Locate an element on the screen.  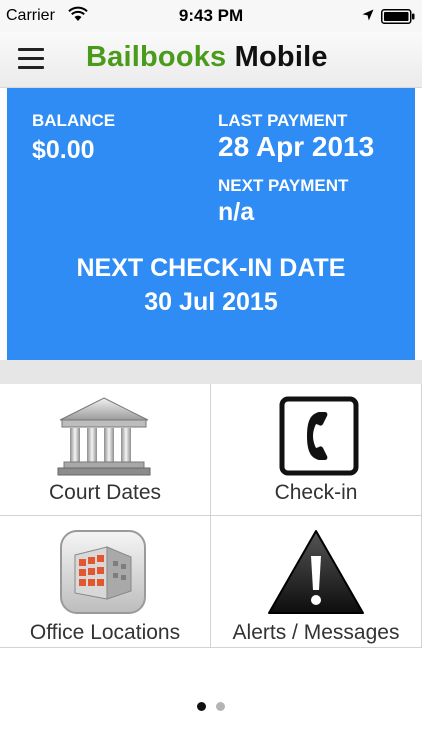
location-arrow-icon is located at coordinates (368, 15).